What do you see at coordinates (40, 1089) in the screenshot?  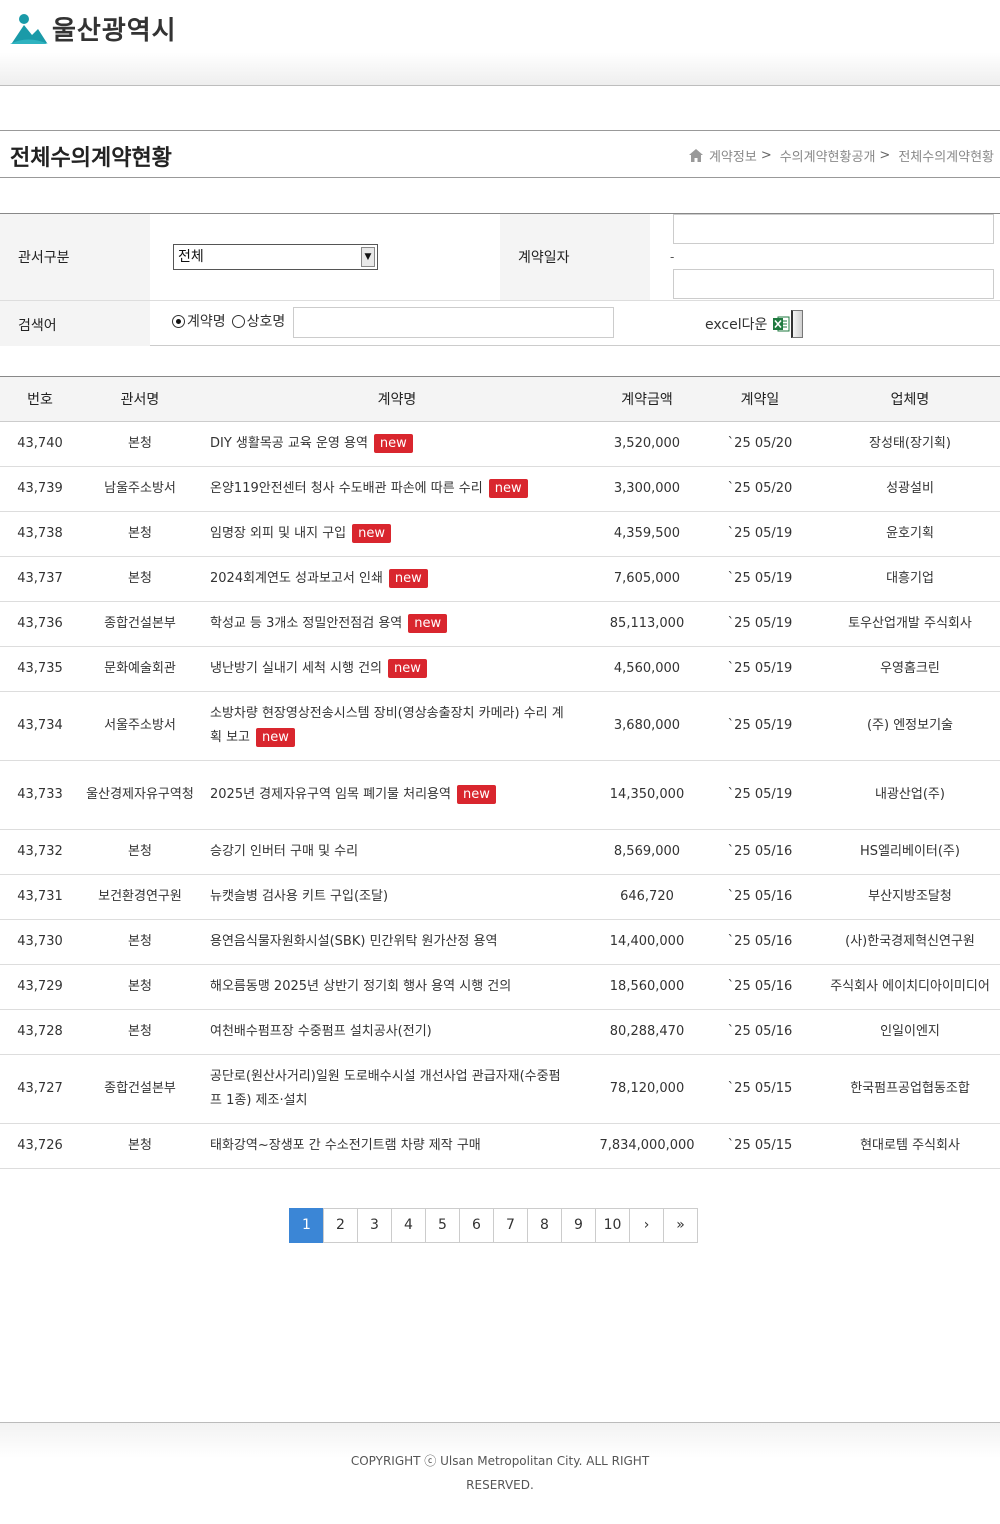 I see `cell-no: 43,727` at bounding box center [40, 1089].